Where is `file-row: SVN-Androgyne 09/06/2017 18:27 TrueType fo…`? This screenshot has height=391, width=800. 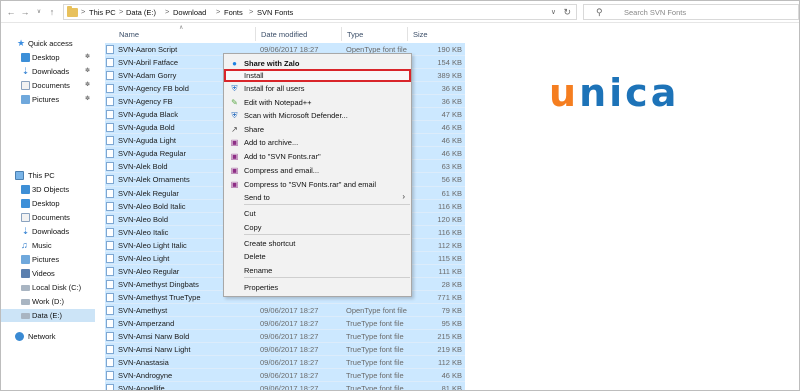 file-row: SVN-Androgyne 09/06/2017 18:27 TrueType fo… is located at coordinates (285, 376).